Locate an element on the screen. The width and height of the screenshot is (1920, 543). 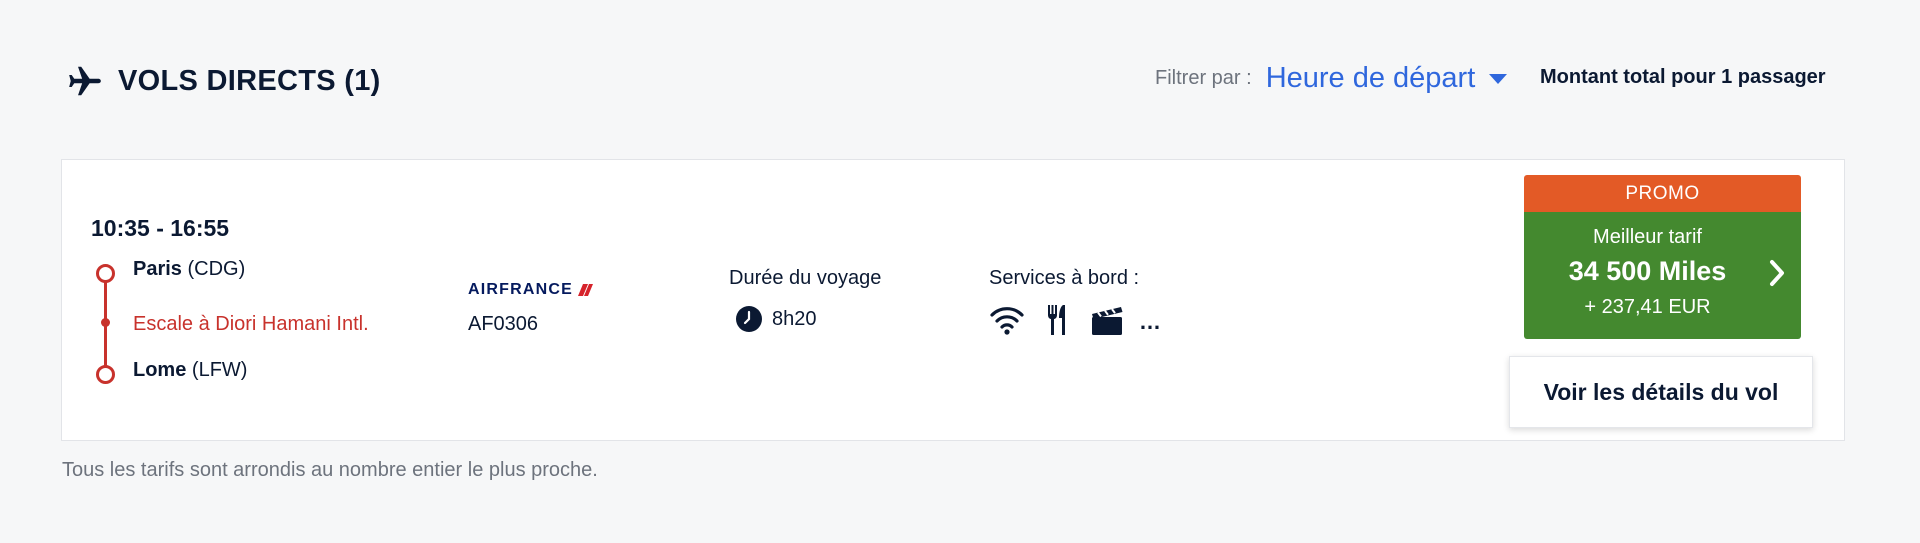
airplane-icon is located at coordinates (85, 81).